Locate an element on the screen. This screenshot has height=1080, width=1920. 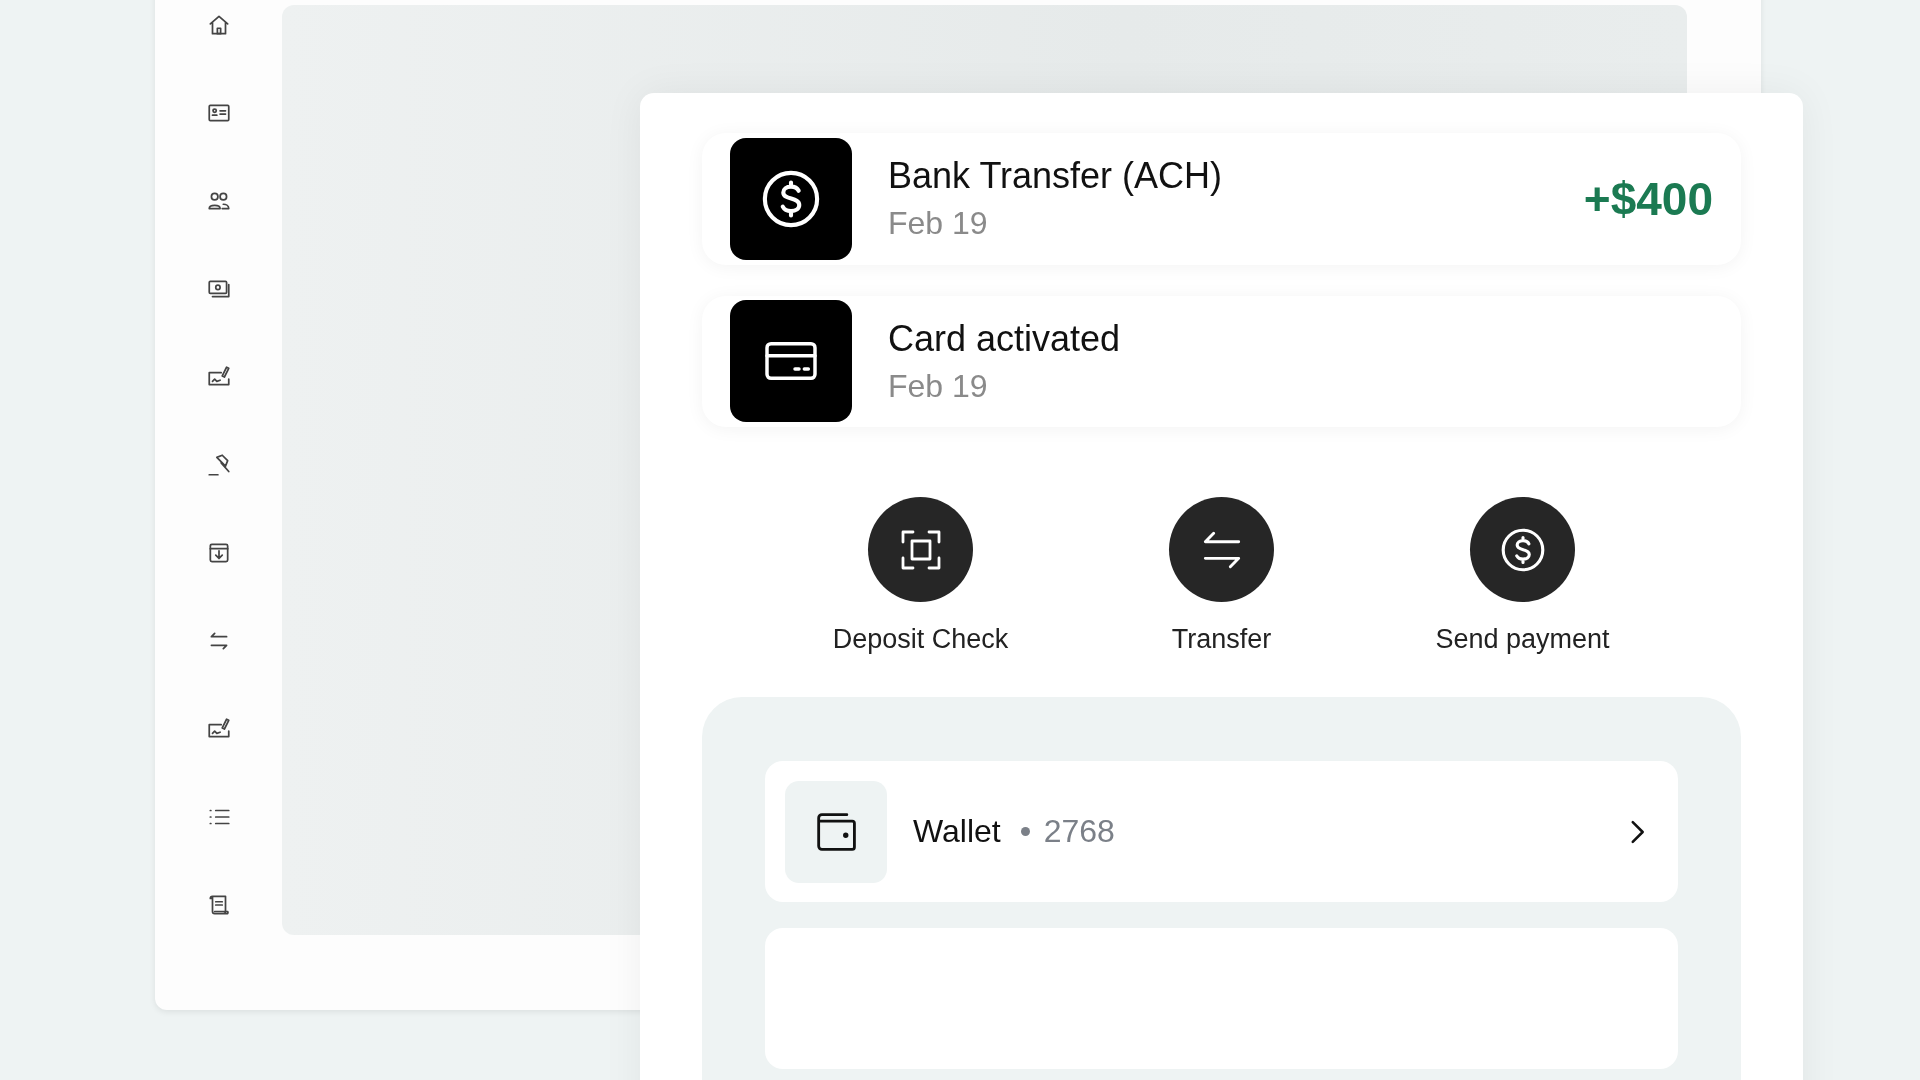
account-name: Wallet is located at coordinates (957, 831).